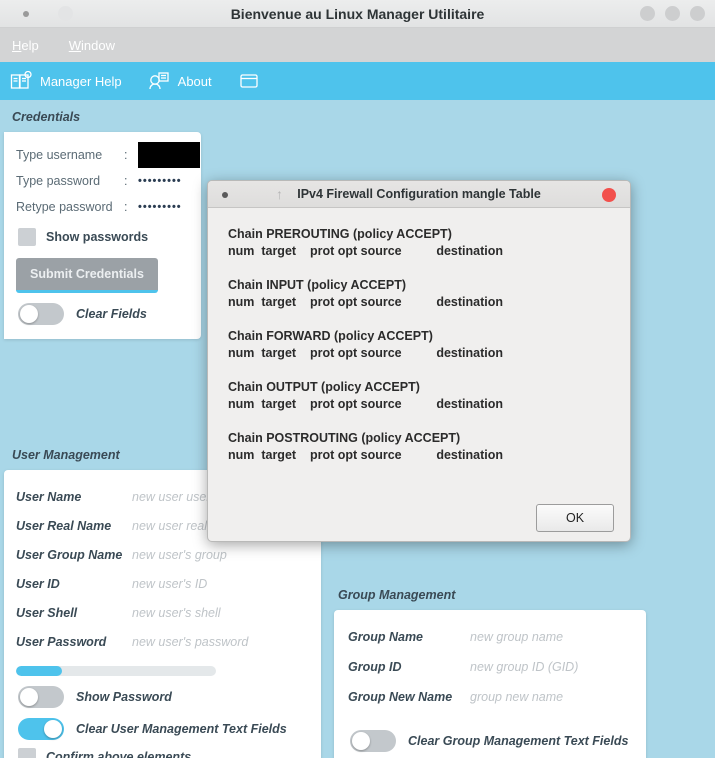 Image resolution: width=715 pixels, height=758 pixels. I want to click on close-button, so click(697, 13).